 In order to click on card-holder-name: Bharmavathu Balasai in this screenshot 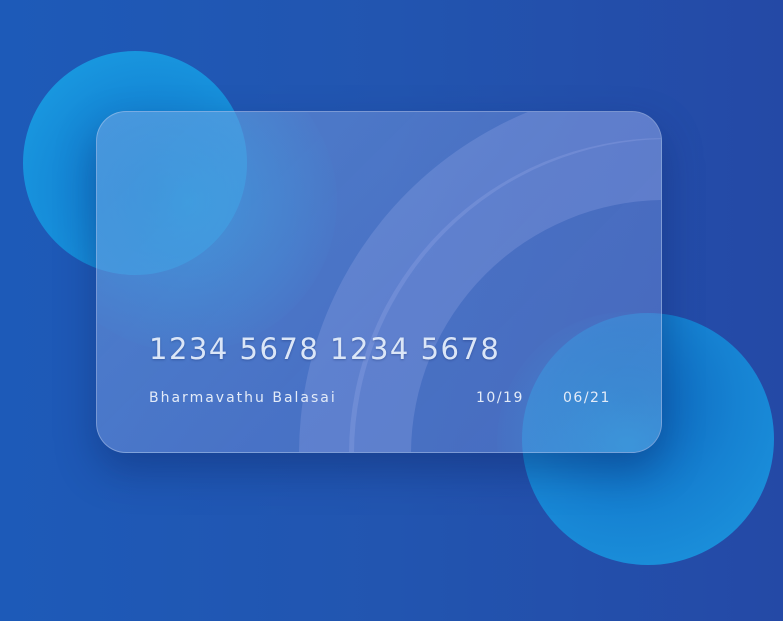, I will do `click(243, 398)`.